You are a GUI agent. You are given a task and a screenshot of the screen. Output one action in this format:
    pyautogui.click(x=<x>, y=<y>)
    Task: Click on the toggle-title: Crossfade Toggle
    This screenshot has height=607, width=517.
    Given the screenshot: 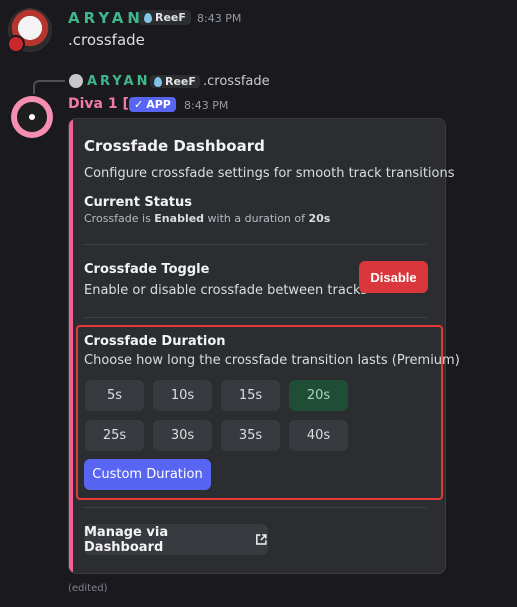 What is the action you would take?
    pyautogui.click(x=147, y=269)
    